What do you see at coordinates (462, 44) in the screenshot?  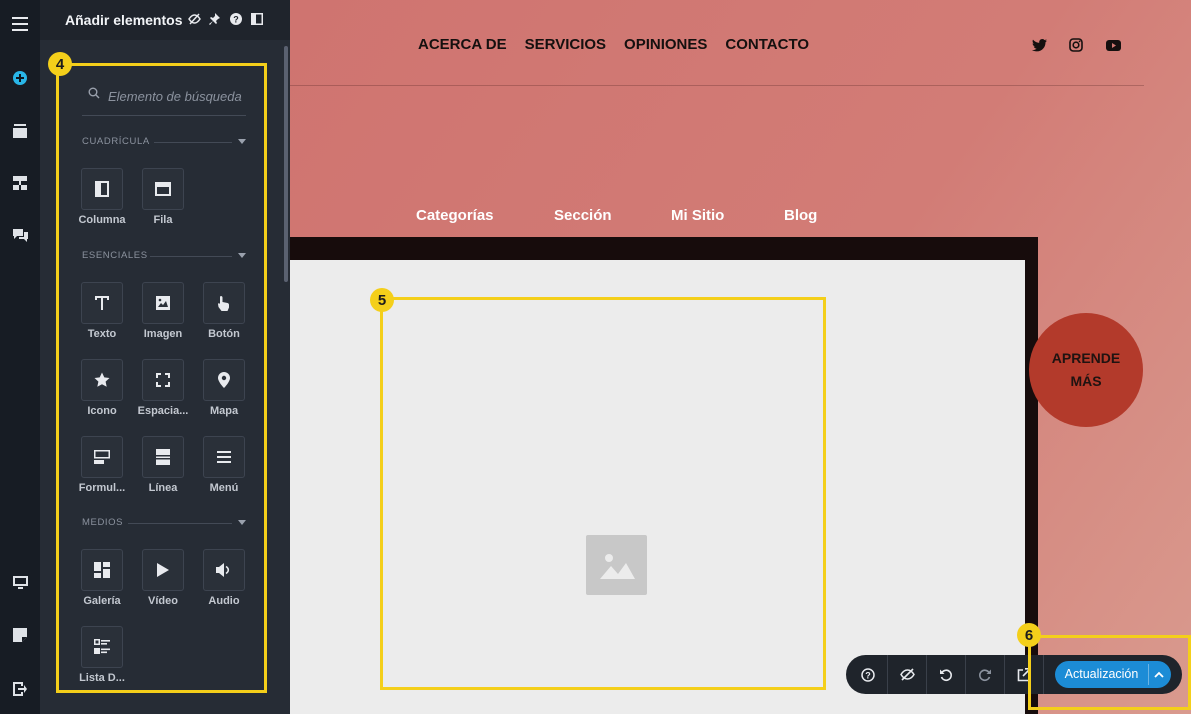 I see `nav-link-acerca-de: ACERCA DE` at bounding box center [462, 44].